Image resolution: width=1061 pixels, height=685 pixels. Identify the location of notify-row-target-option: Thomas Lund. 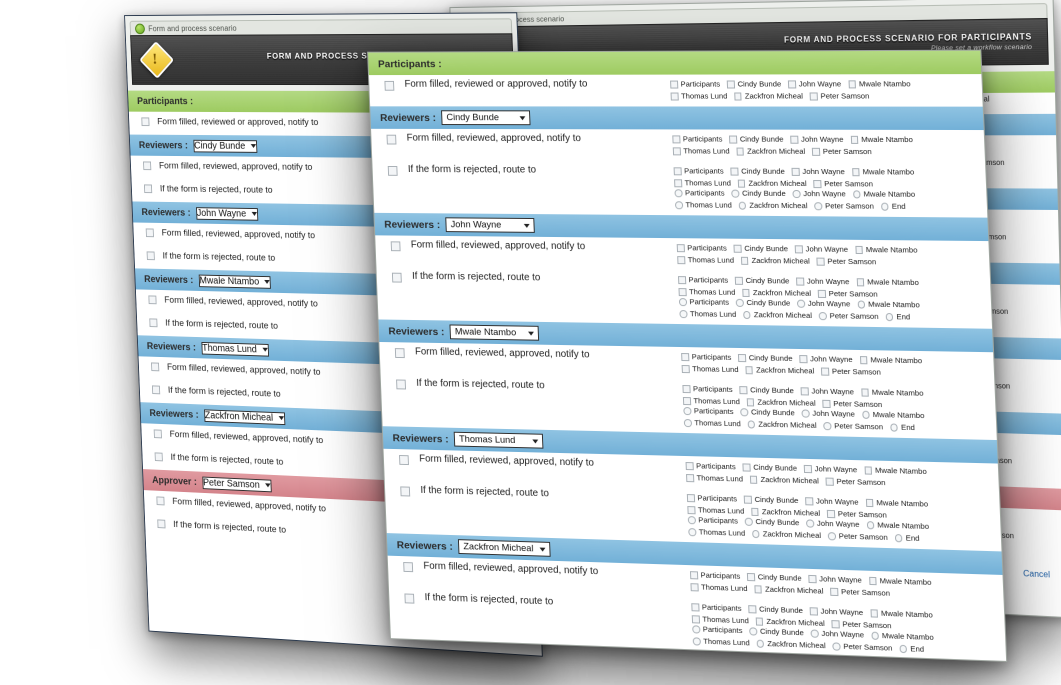
(701, 151).